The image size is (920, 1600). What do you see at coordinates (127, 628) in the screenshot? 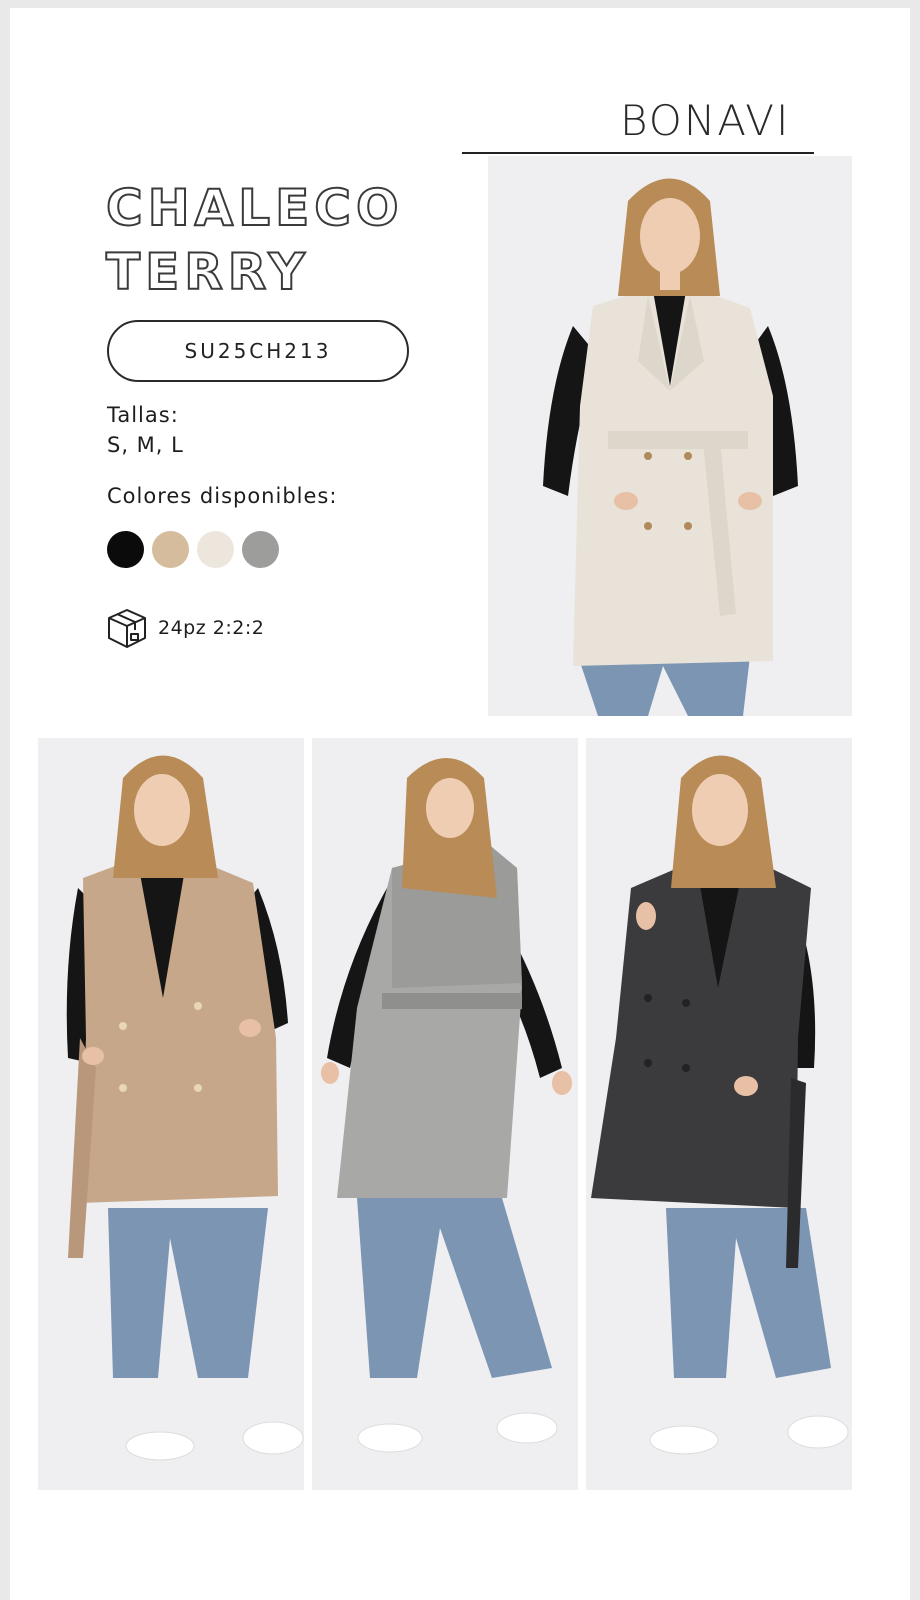
I see `box-icon` at bounding box center [127, 628].